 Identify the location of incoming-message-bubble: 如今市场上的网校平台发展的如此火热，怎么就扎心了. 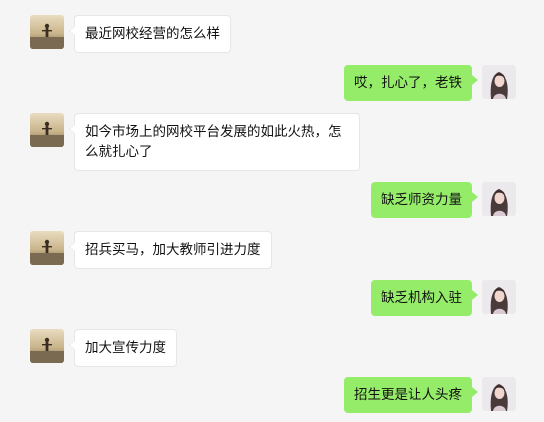
(214, 142).